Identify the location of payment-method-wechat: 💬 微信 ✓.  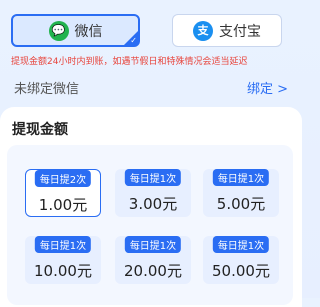
(75, 30).